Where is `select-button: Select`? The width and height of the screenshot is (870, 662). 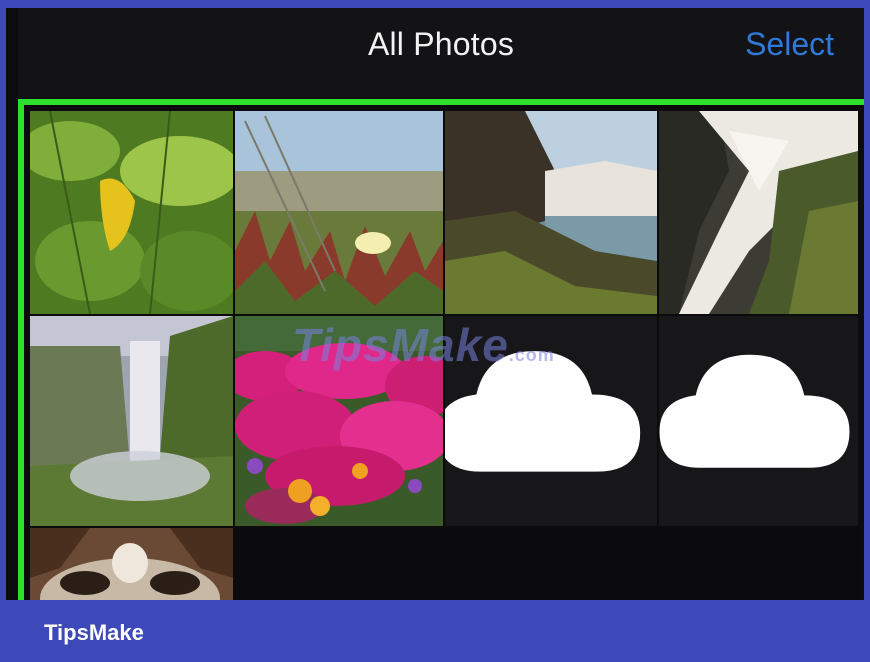
select-button: Select is located at coordinates (789, 44).